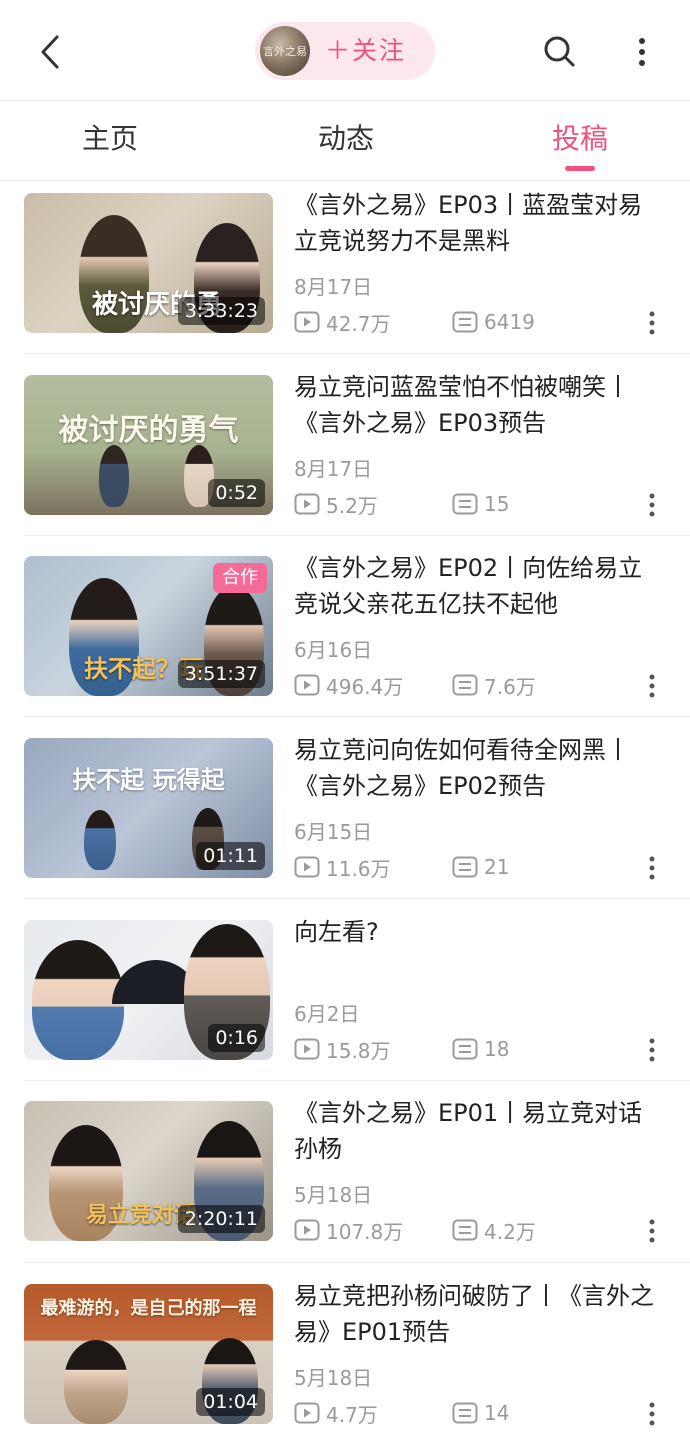  I want to click on video-date: 6月2日, so click(327, 1014).